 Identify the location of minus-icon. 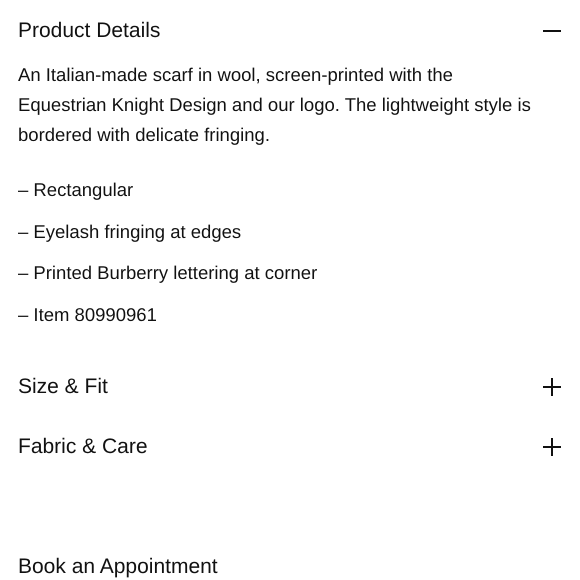
(552, 31).